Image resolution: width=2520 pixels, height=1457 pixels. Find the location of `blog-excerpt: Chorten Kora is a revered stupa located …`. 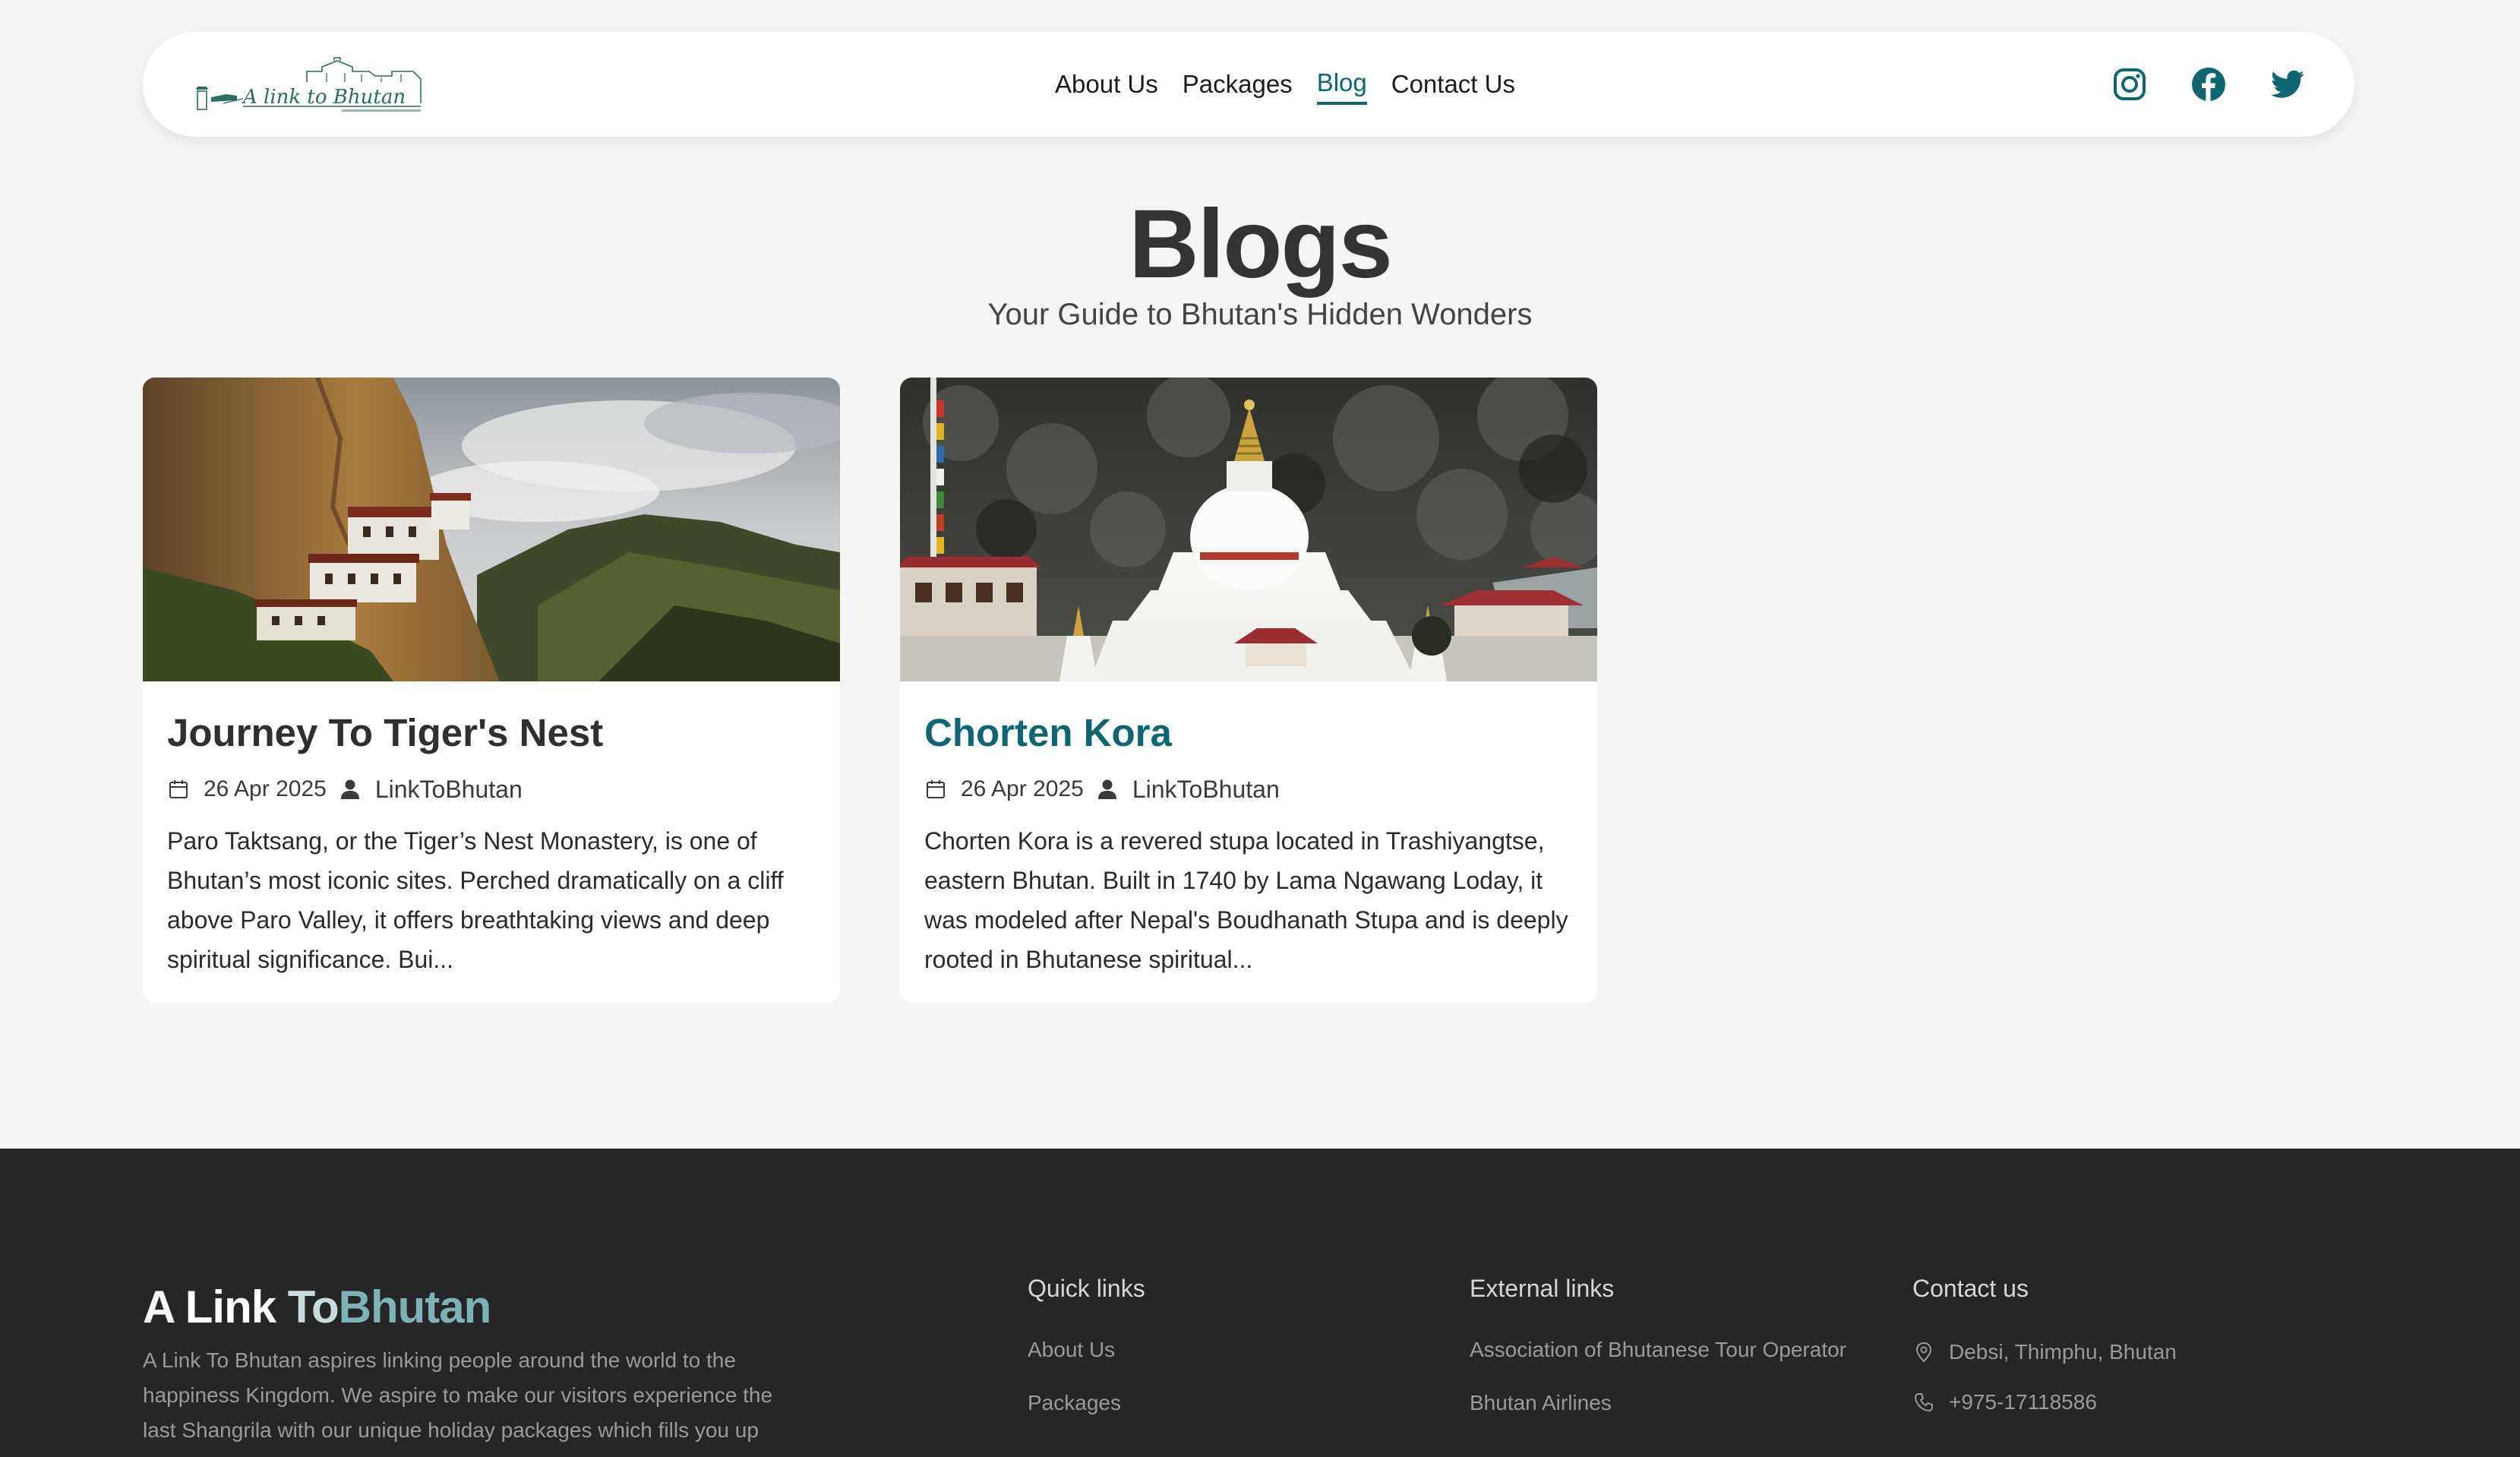

blog-excerpt: Chorten Kora is a revered stupa located … is located at coordinates (1246, 900).